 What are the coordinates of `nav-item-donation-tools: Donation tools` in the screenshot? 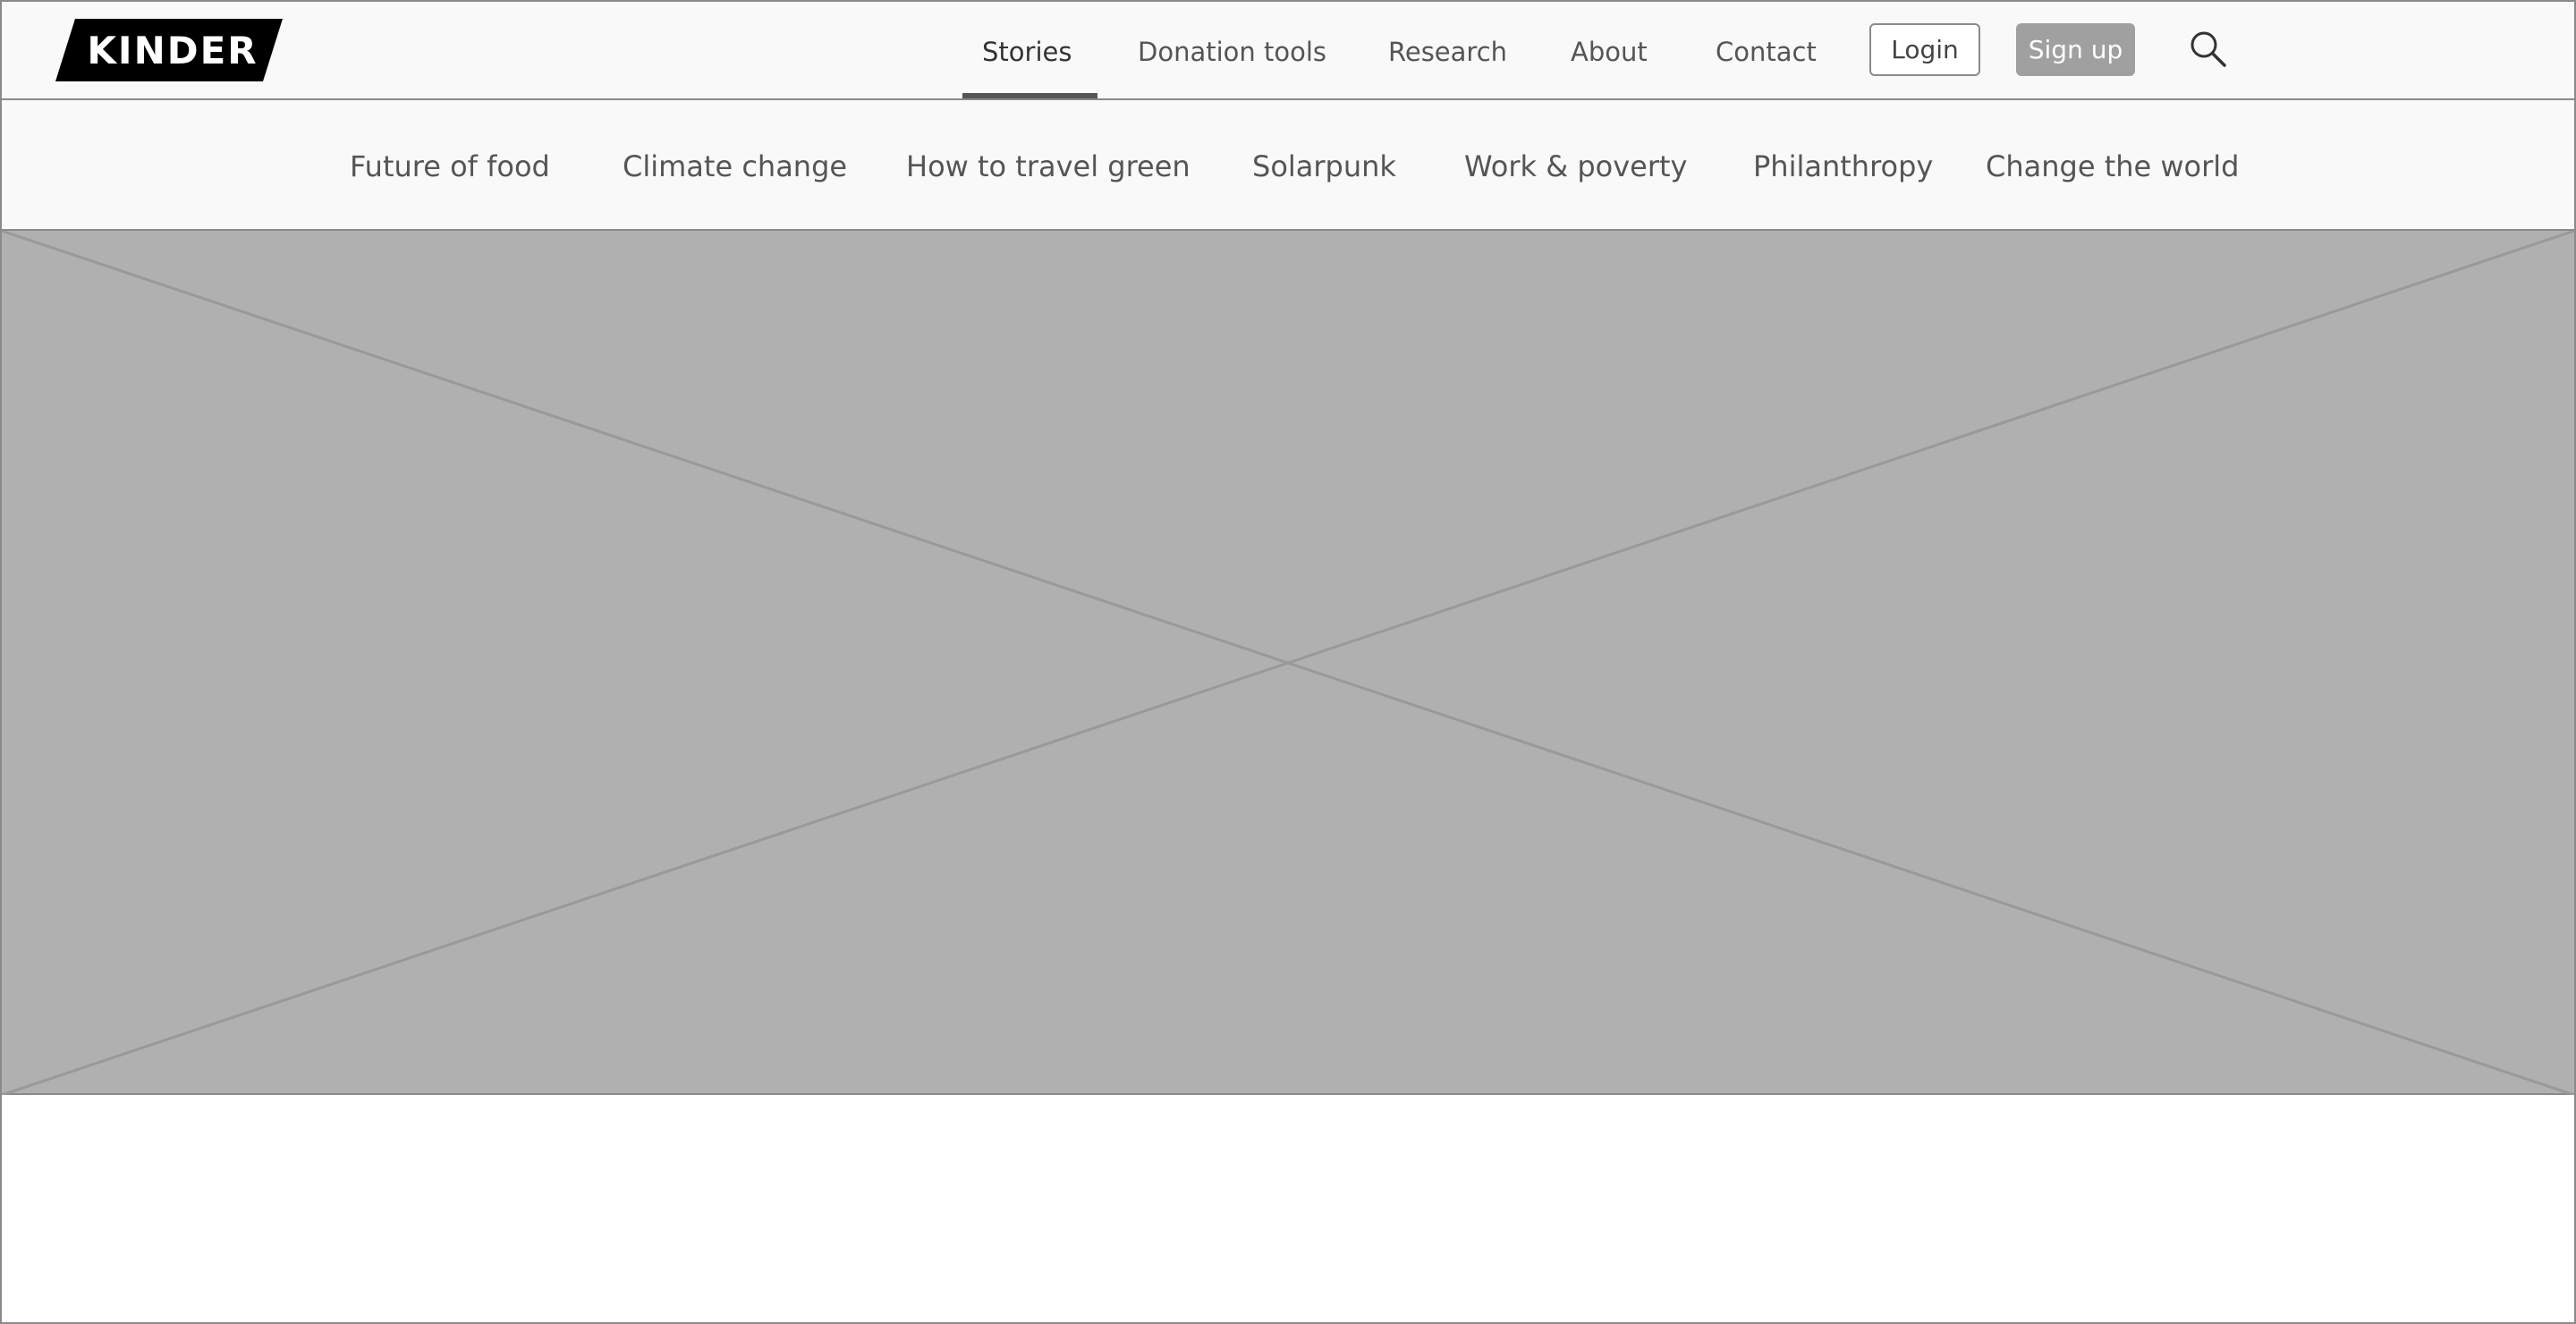 It's located at (1232, 52).